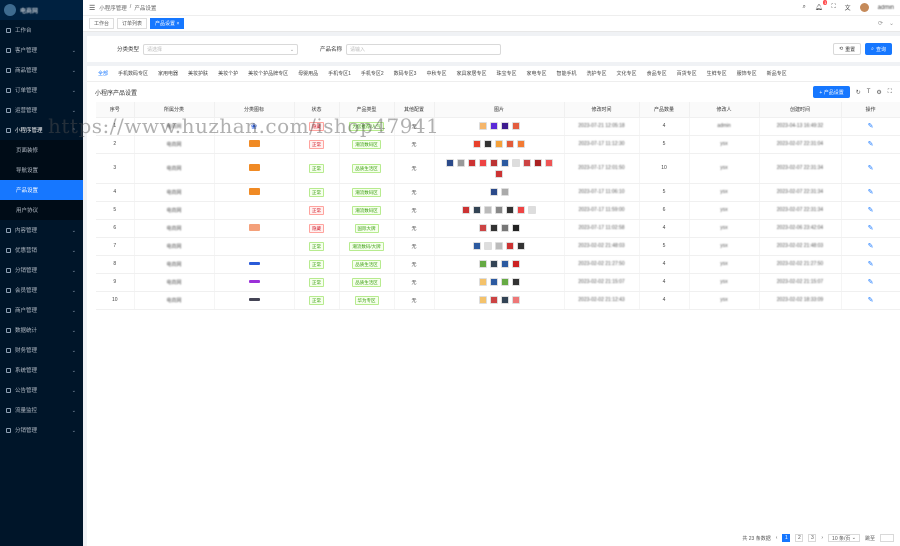 Image resolution: width=900 pixels, height=546 pixels. What do you see at coordinates (41, 110) in the screenshot?
I see `sidebar-item: 运营管理 ⌄` at bounding box center [41, 110].